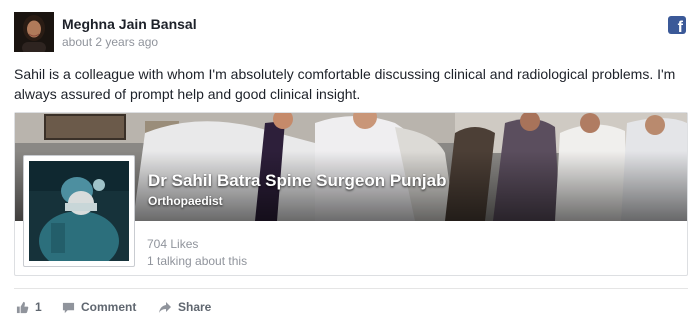 Image resolution: width=700 pixels, height=326 pixels. I want to click on page-name: Dr Sahil Batra Spine Surgeon Punjab, so click(297, 181).